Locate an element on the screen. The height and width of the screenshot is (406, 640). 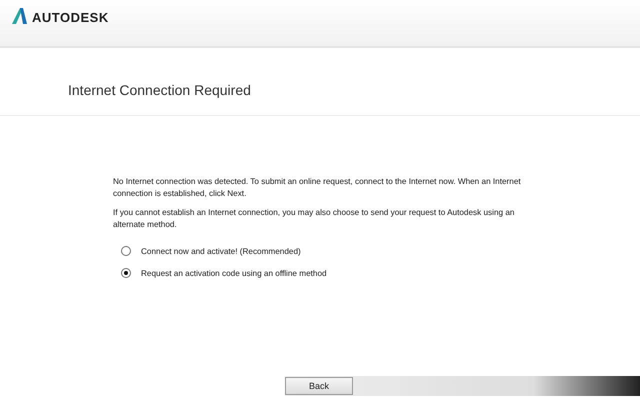
back-button: Back is located at coordinates (319, 386).